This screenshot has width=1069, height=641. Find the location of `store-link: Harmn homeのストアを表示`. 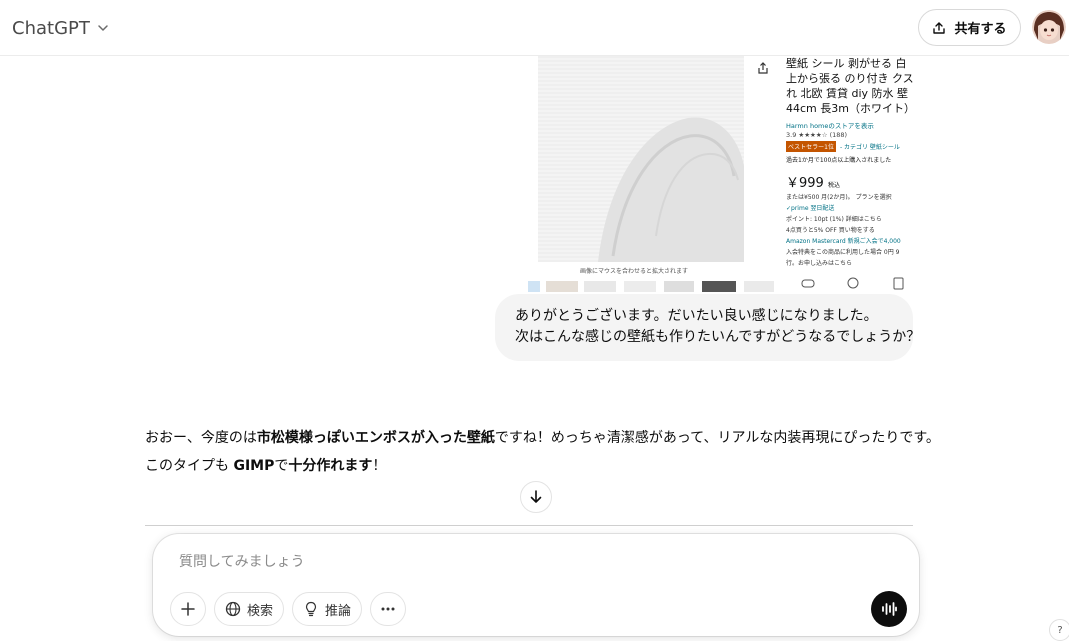

store-link: Harmn homeのストアを表示 is located at coordinates (830, 126).